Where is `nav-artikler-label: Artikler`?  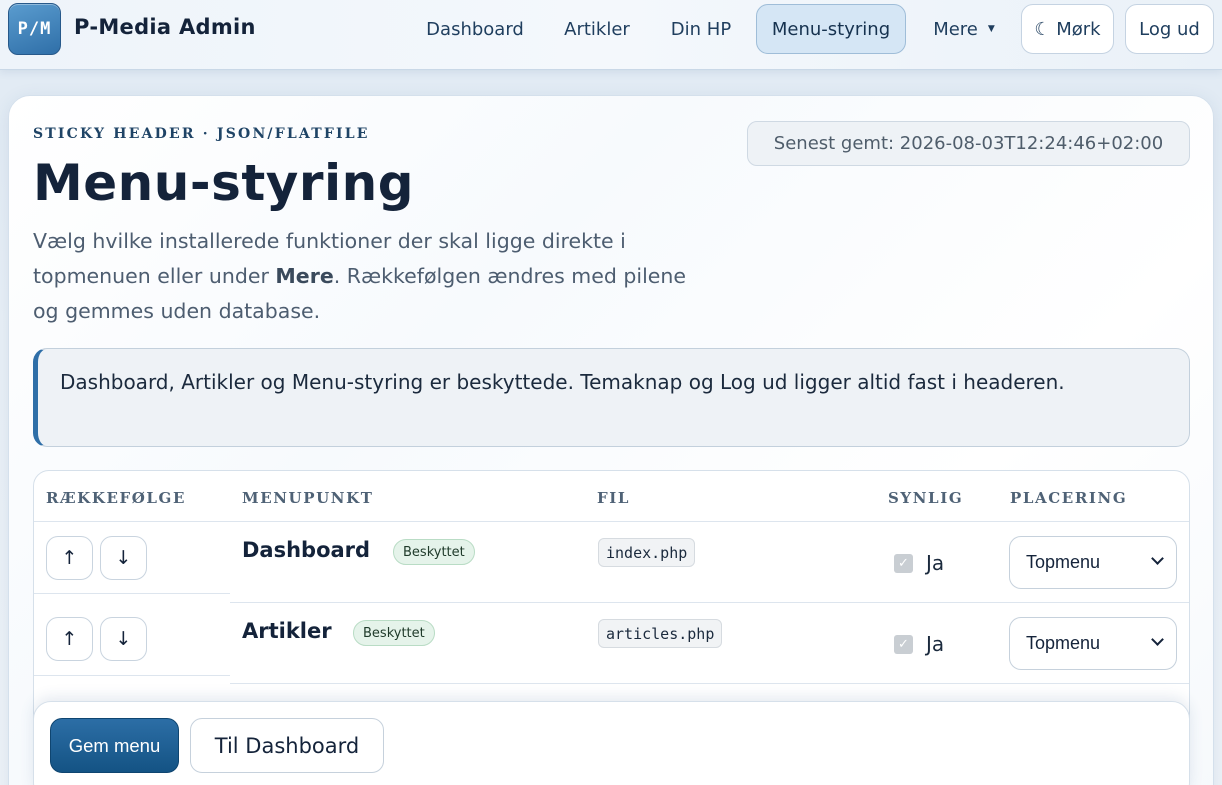 nav-artikler-label: Artikler is located at coordinates (597, 29).